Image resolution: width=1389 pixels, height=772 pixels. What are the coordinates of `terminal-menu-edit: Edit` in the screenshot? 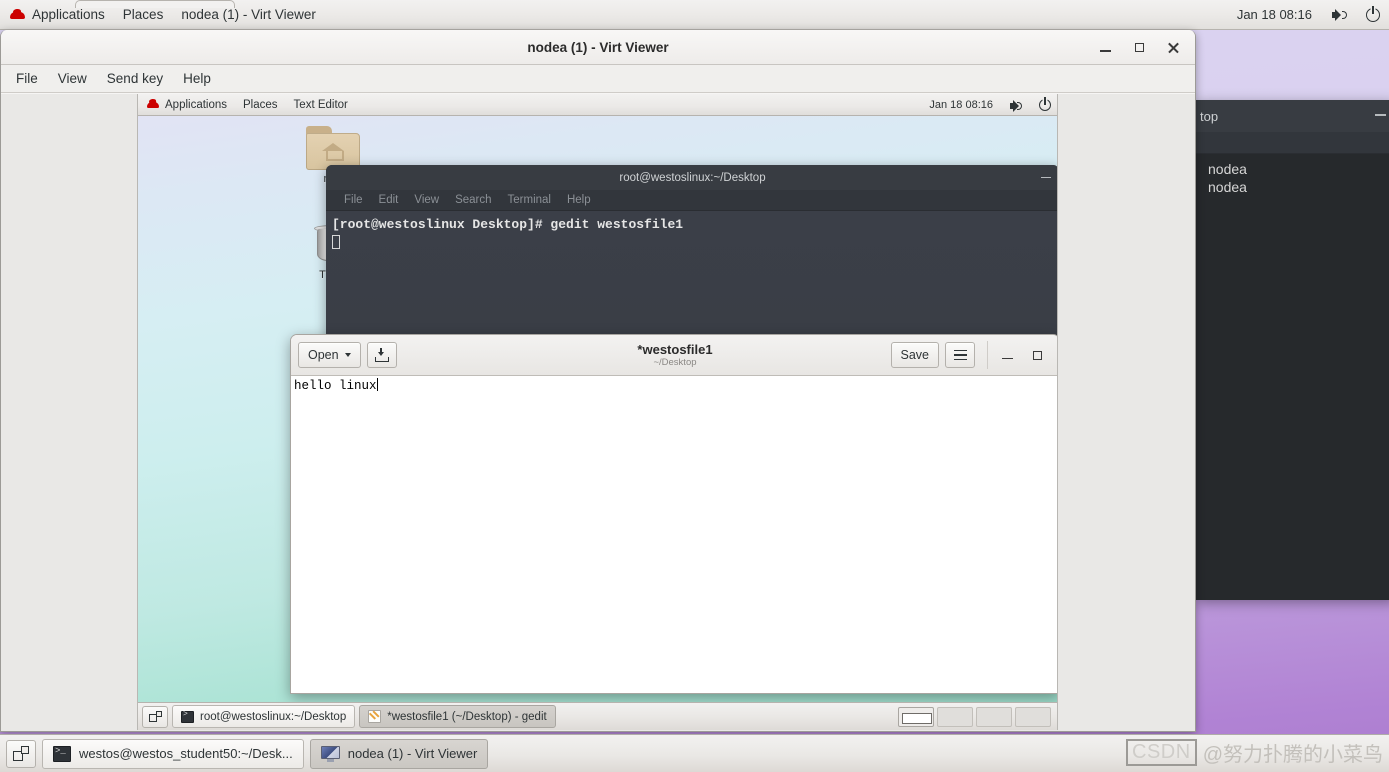 It's located at (389, 200).